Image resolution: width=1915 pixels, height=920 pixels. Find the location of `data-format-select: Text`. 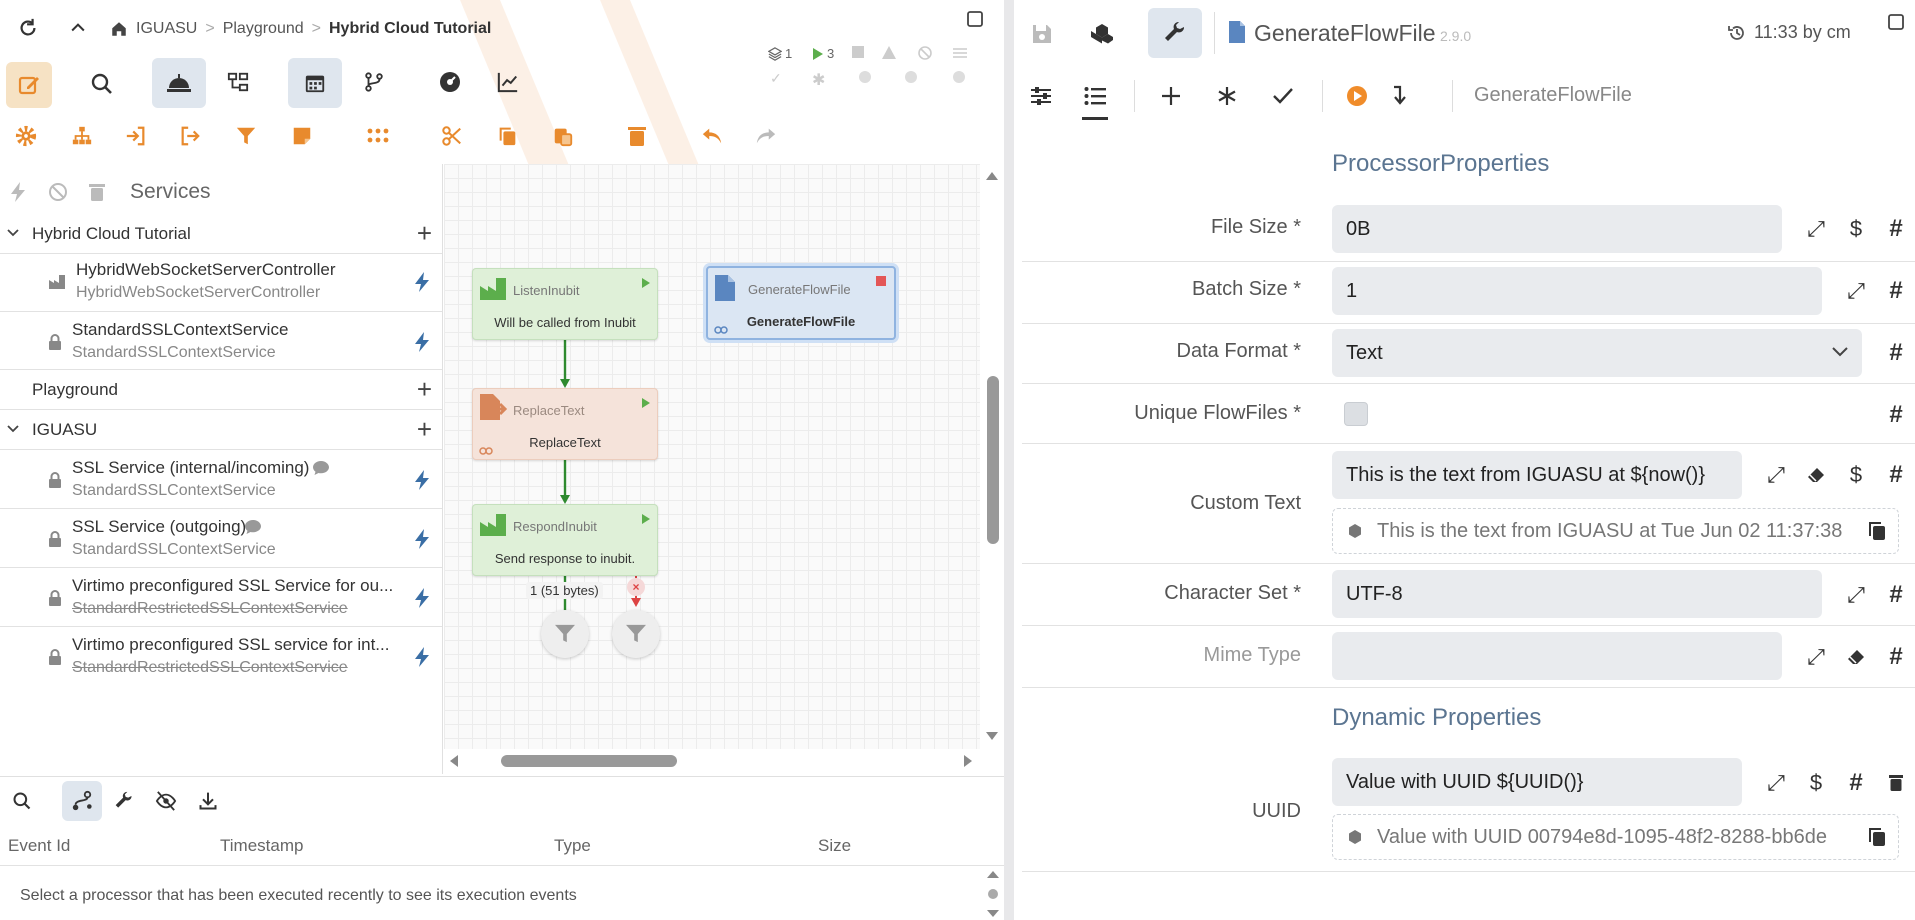

data-format-select: Text is located at coordinates (1597, 353).